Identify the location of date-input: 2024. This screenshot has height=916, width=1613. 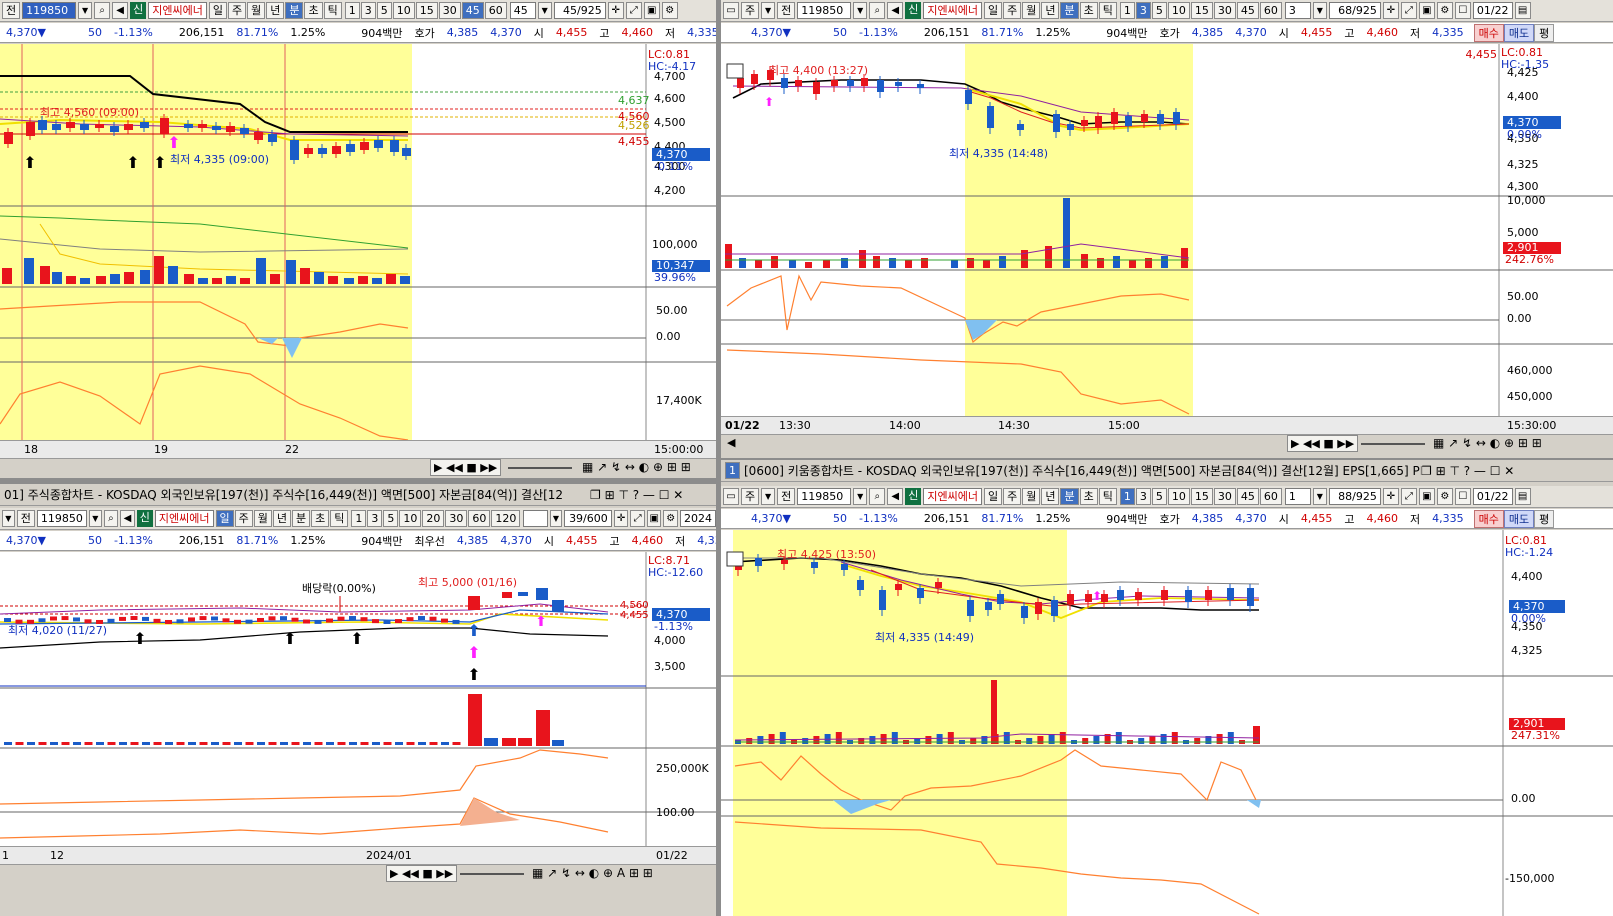
(698, 518).